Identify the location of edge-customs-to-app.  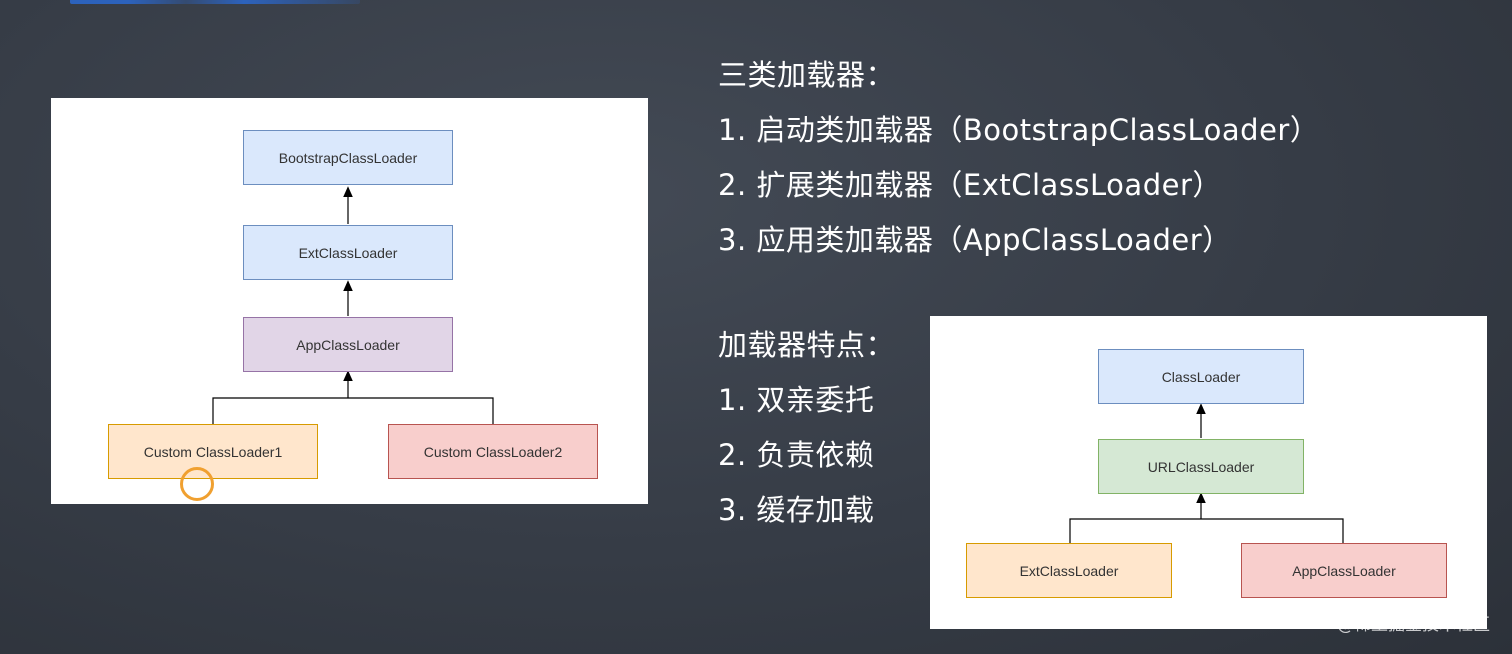
(353, 410).